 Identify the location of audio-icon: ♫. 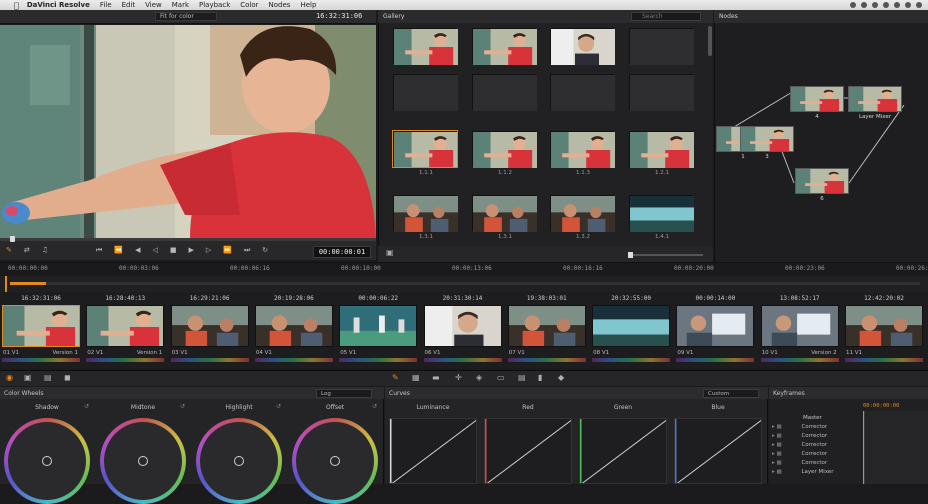
(45, 250).